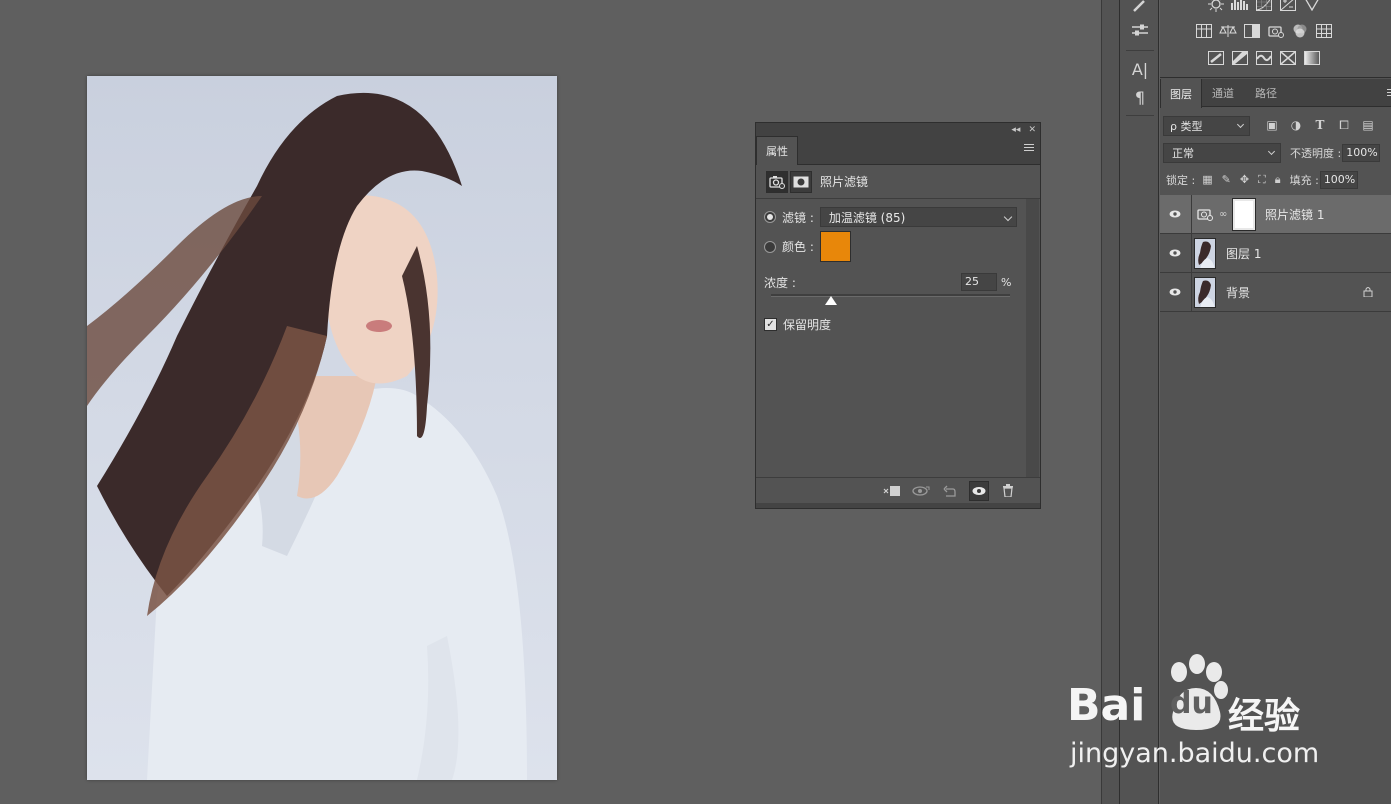  Describe the element at coordinates (1140, 115) in the screenshot. I see `strip-divider` at that location.